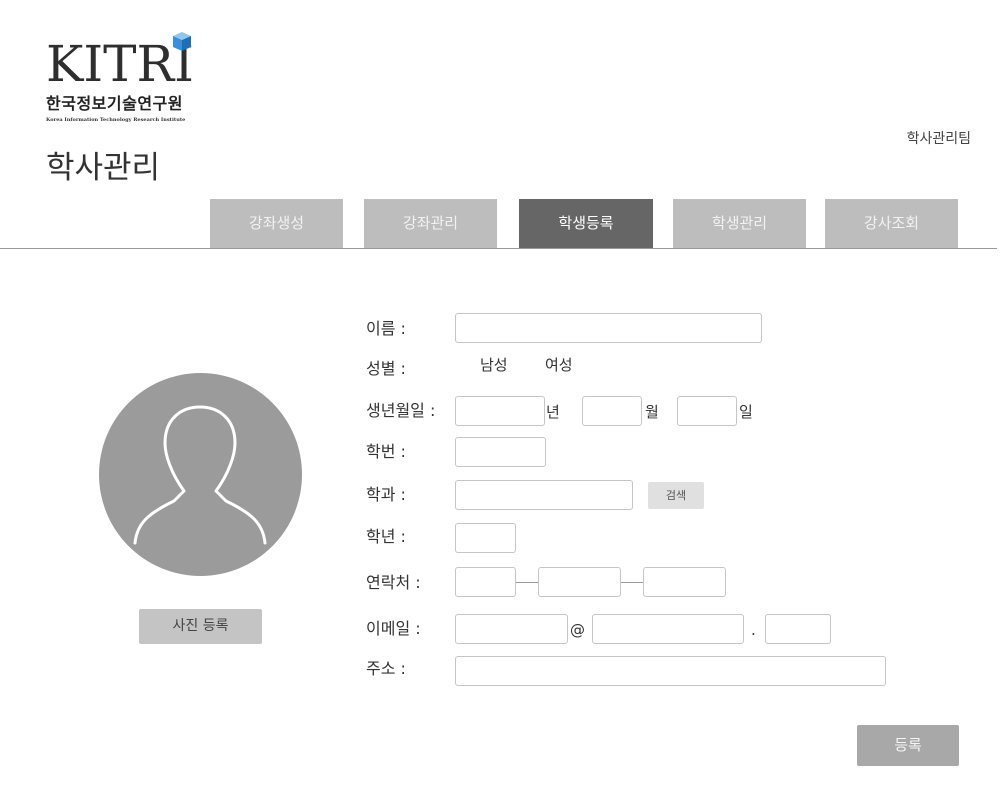  What do you see at coordinates (586, 223) in the screenshot?
I see `tab-student-register: 학생등록` at bounding box center [586, 223].